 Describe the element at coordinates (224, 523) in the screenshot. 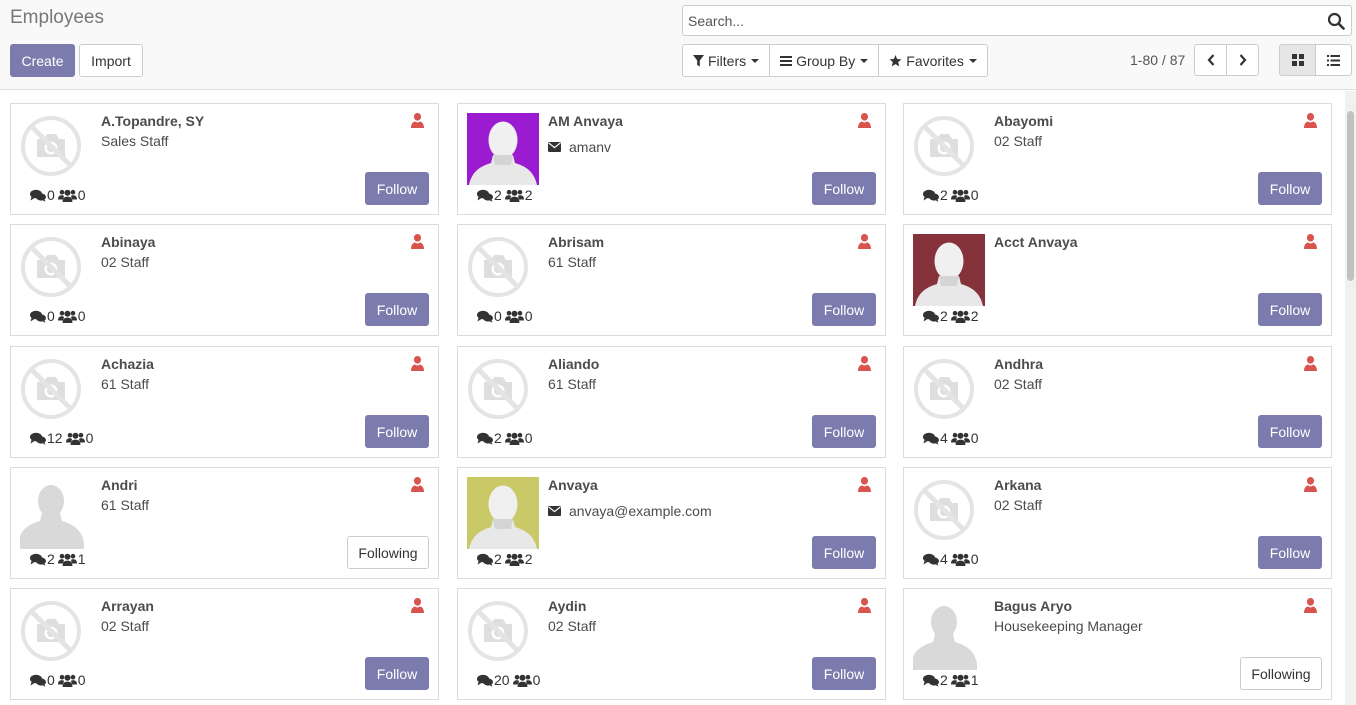

I see `employee-card: Andri 61 Staff Following 2 1` at that location.